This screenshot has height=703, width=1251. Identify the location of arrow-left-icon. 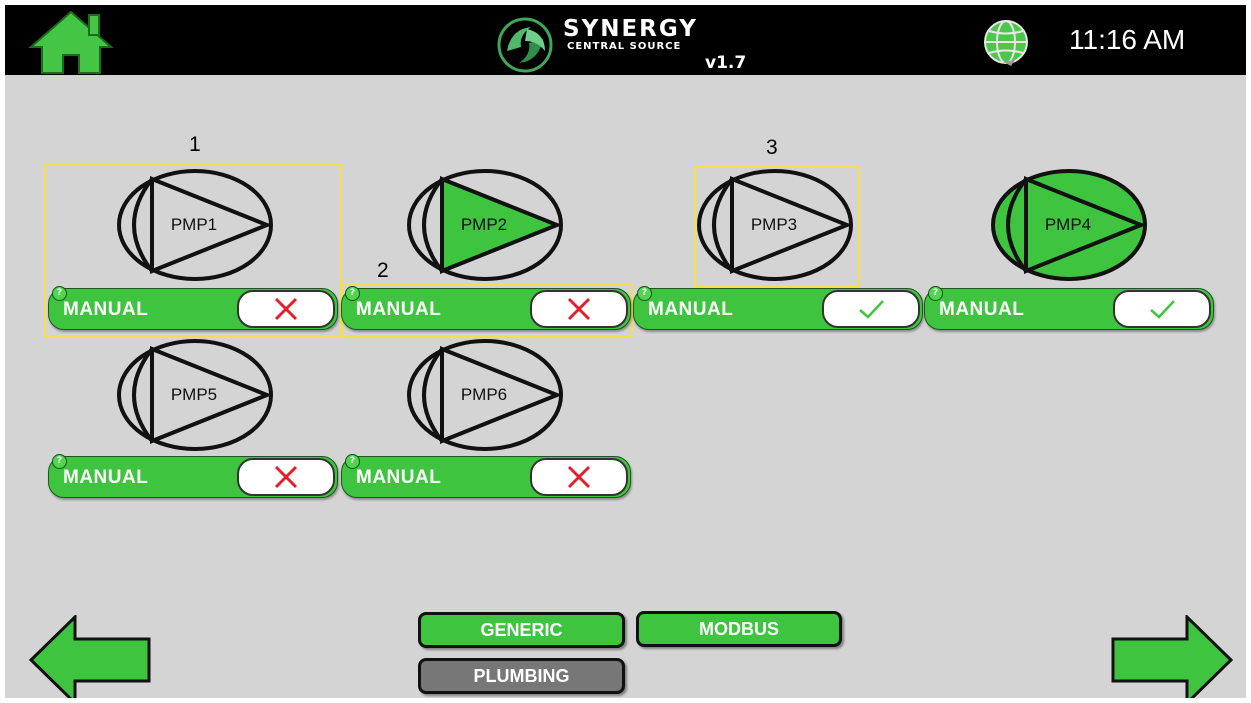
(91, 656).